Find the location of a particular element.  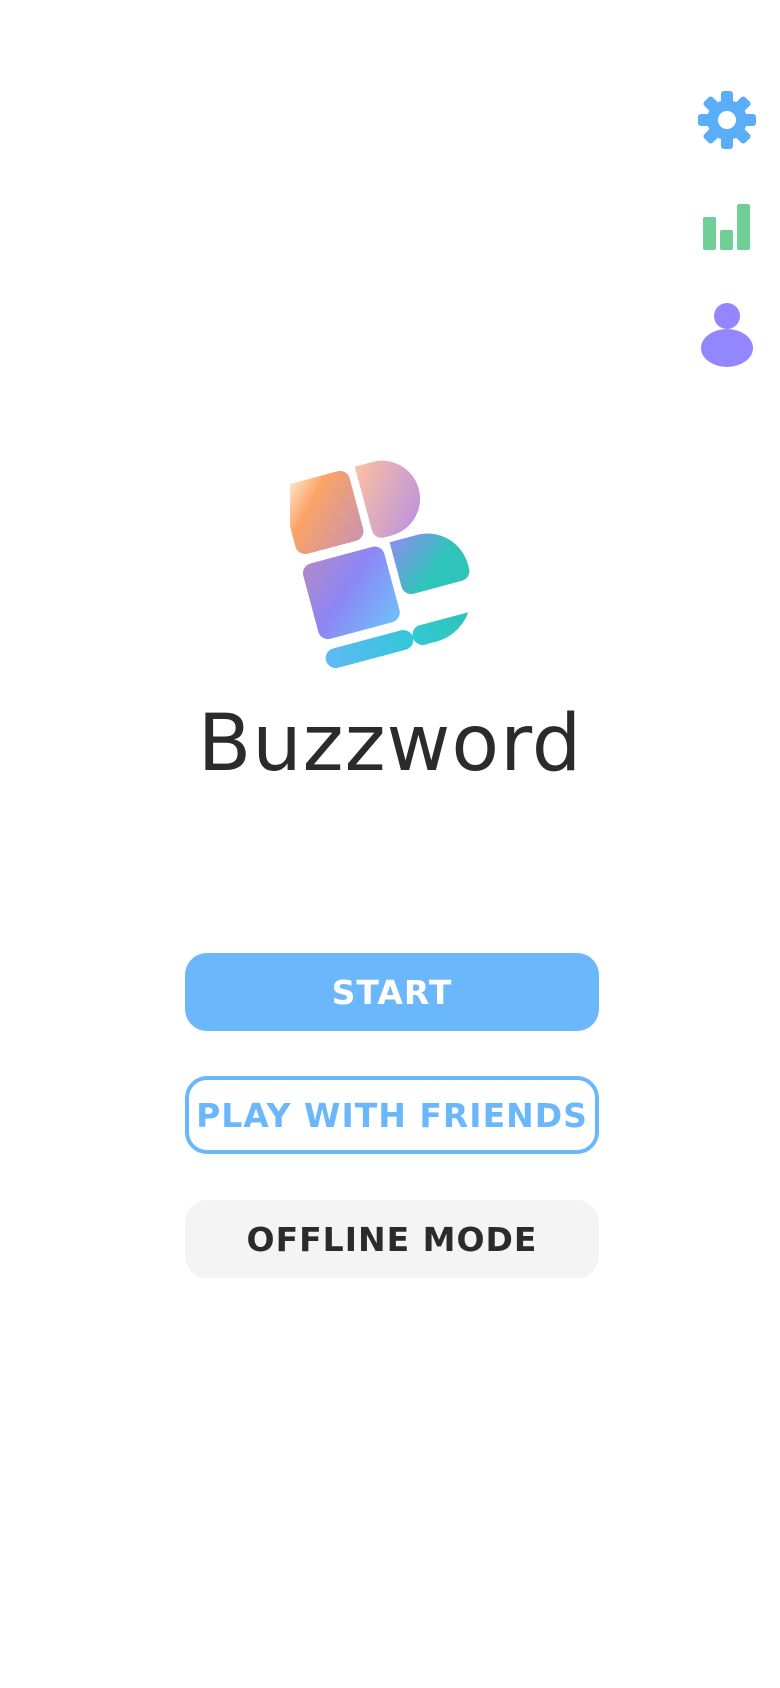

app-title: Buzzword is located at coordinates (390, 744).